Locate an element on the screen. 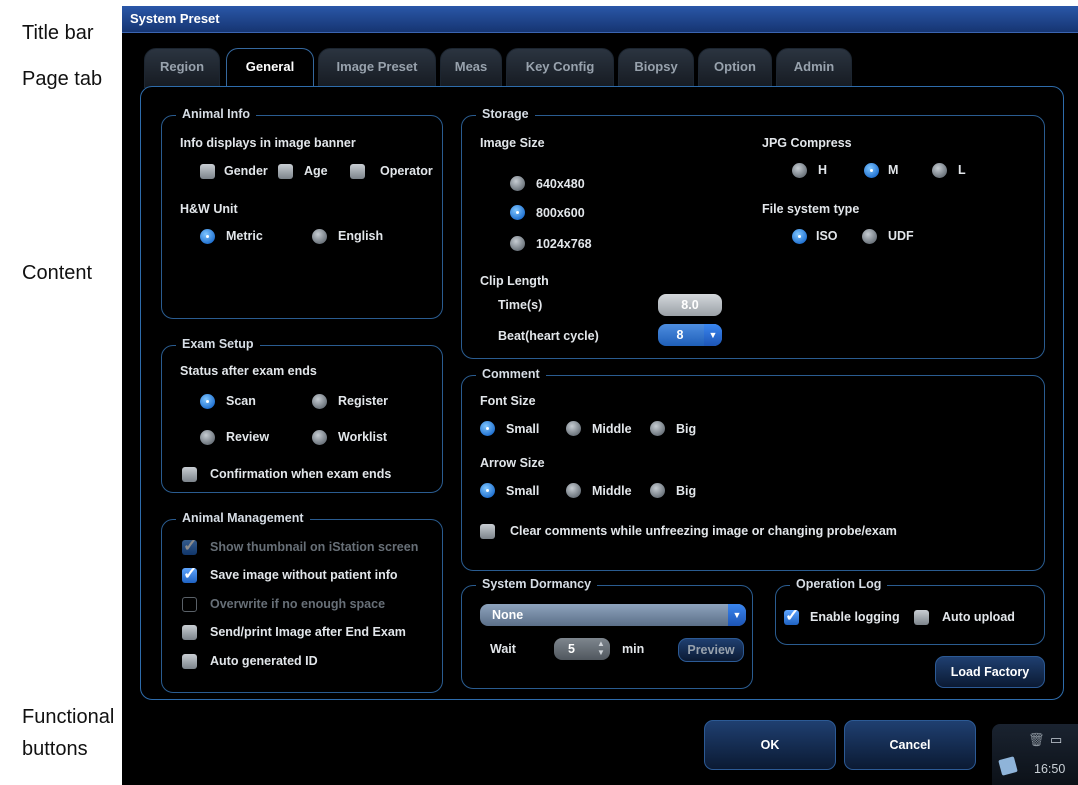 The width and height of the screenshot is (1078, 785). gender-checkbox is located at coordinates (207, 171).